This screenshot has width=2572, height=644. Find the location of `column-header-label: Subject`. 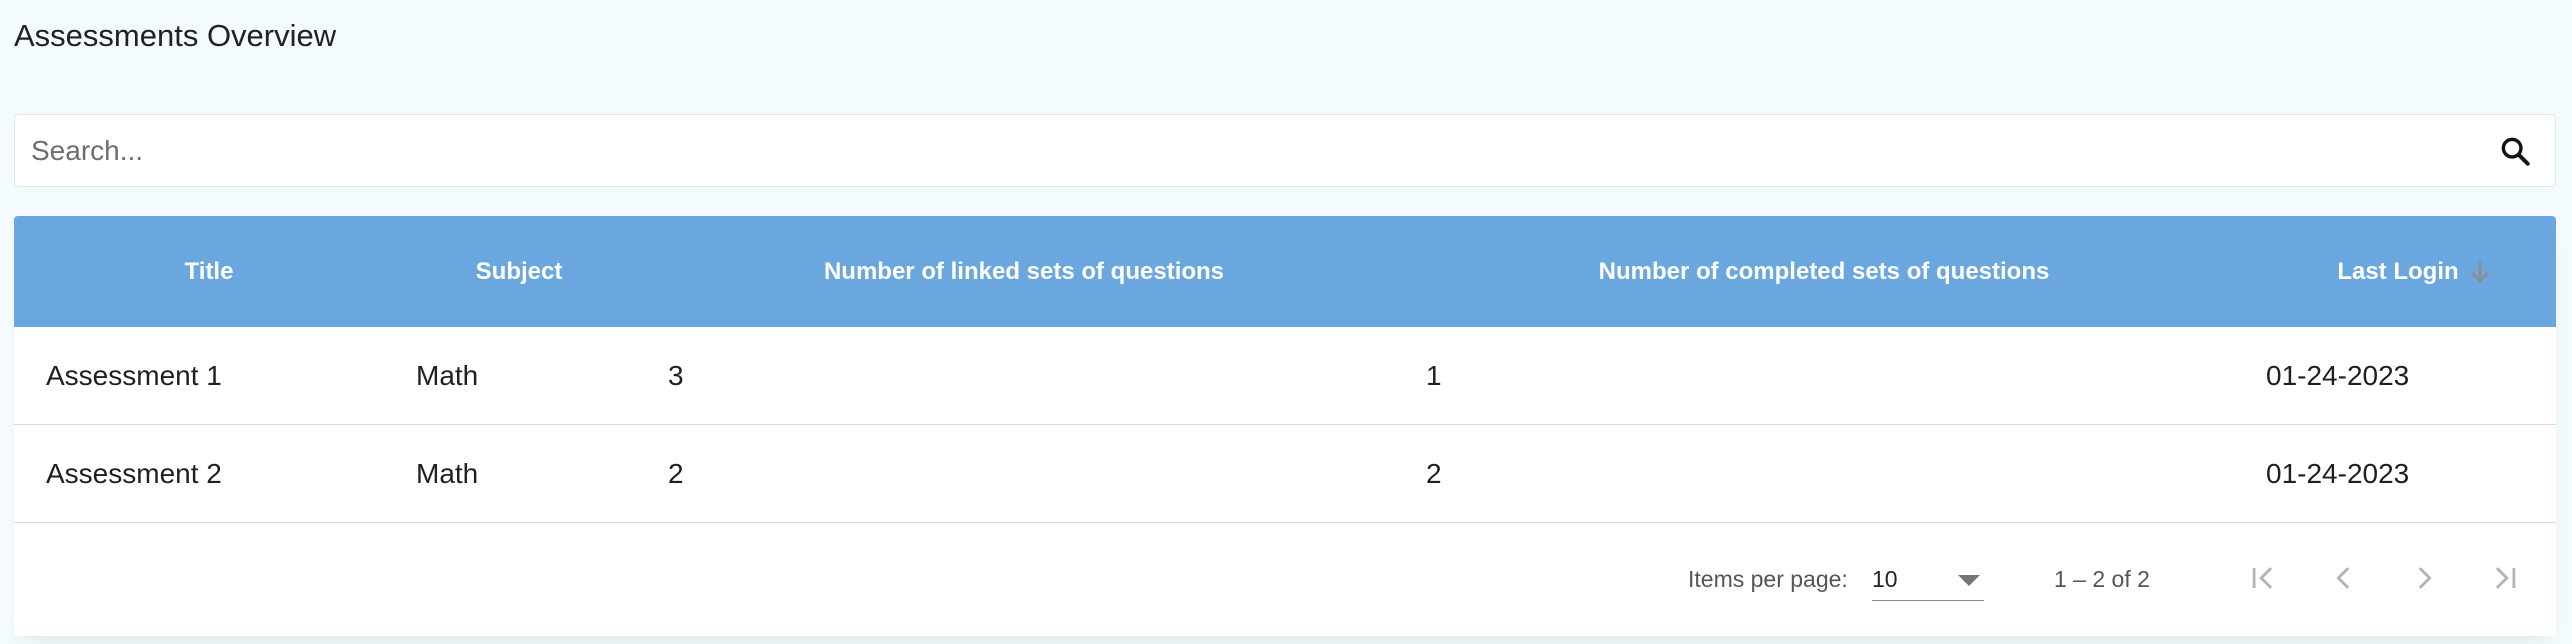

column-header-label: Subject is located at coordinates (519, 271).